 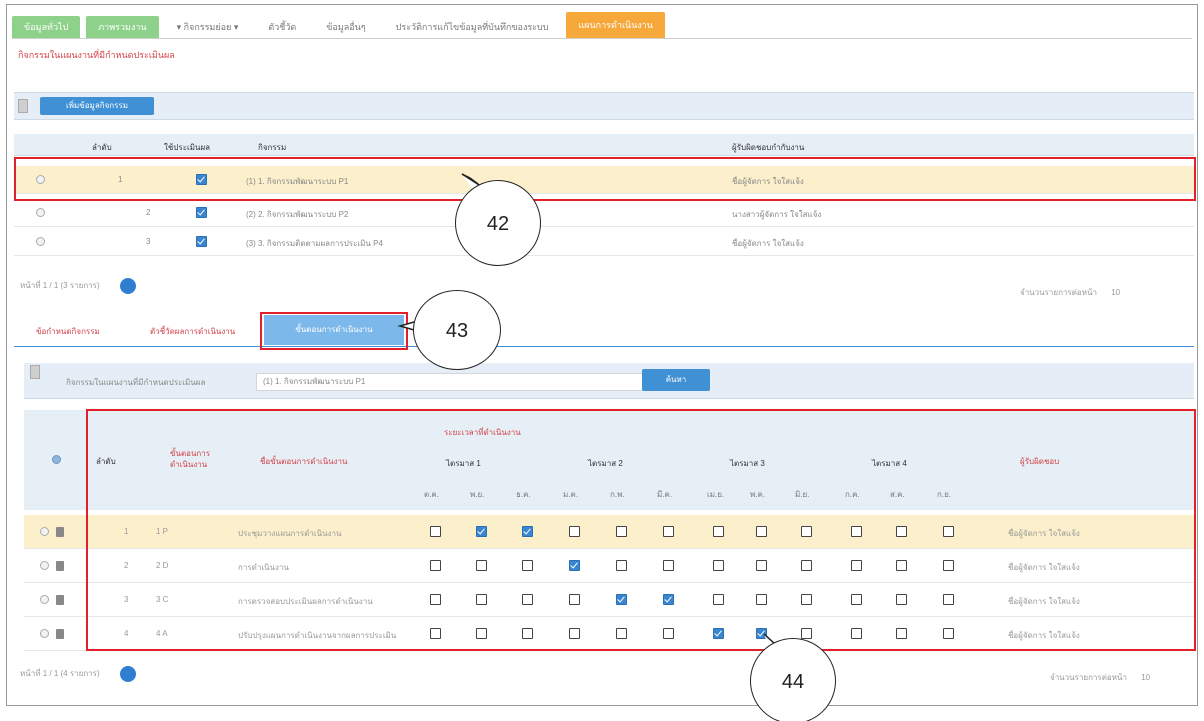 What do you see at coordinates (498, 223) in the screenshot?
I see `callout-42: 42` at bounding box center [498, 223].